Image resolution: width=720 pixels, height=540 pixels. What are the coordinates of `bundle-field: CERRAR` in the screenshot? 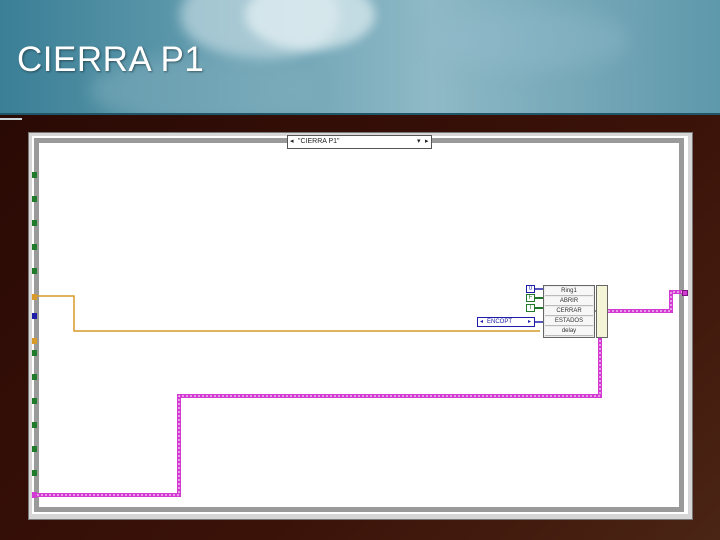 It's located at (569, 311).